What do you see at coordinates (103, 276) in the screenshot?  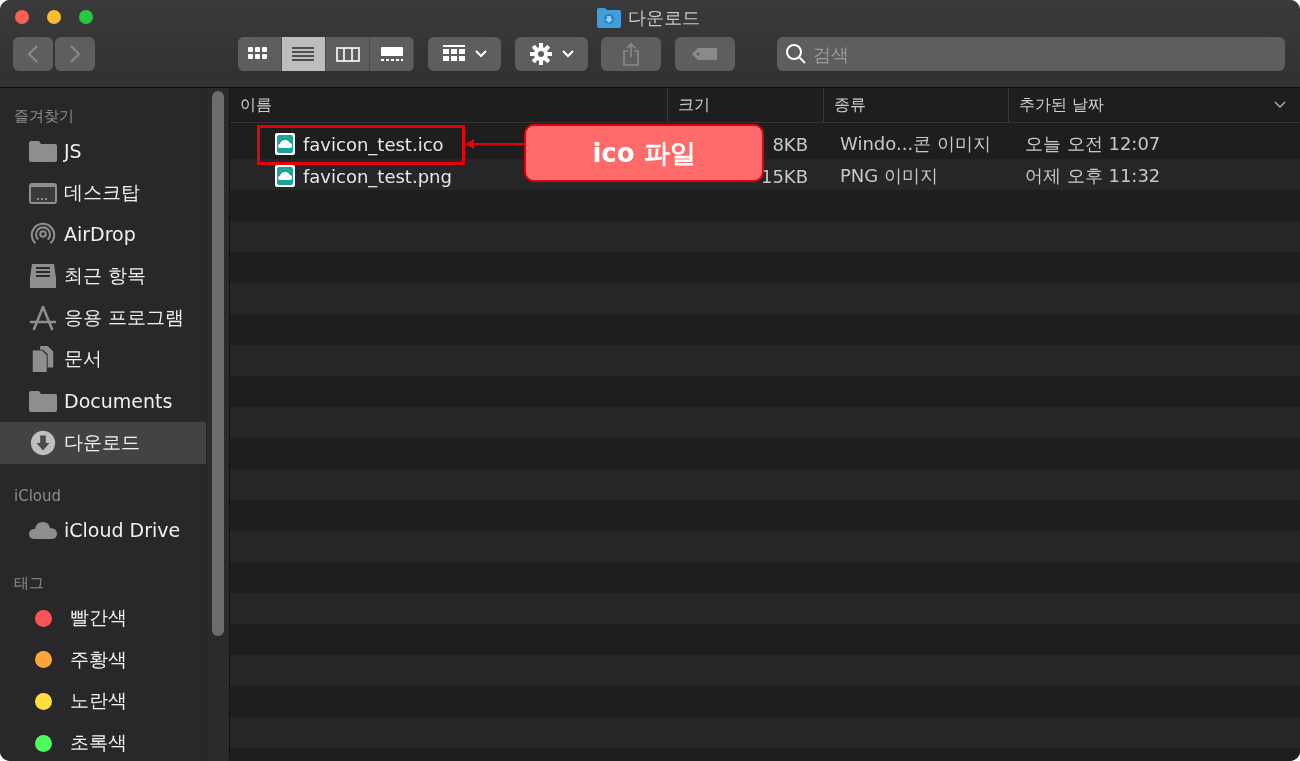 I see `sidebar-item: 최근 항목` at bounding box center [103, 276].